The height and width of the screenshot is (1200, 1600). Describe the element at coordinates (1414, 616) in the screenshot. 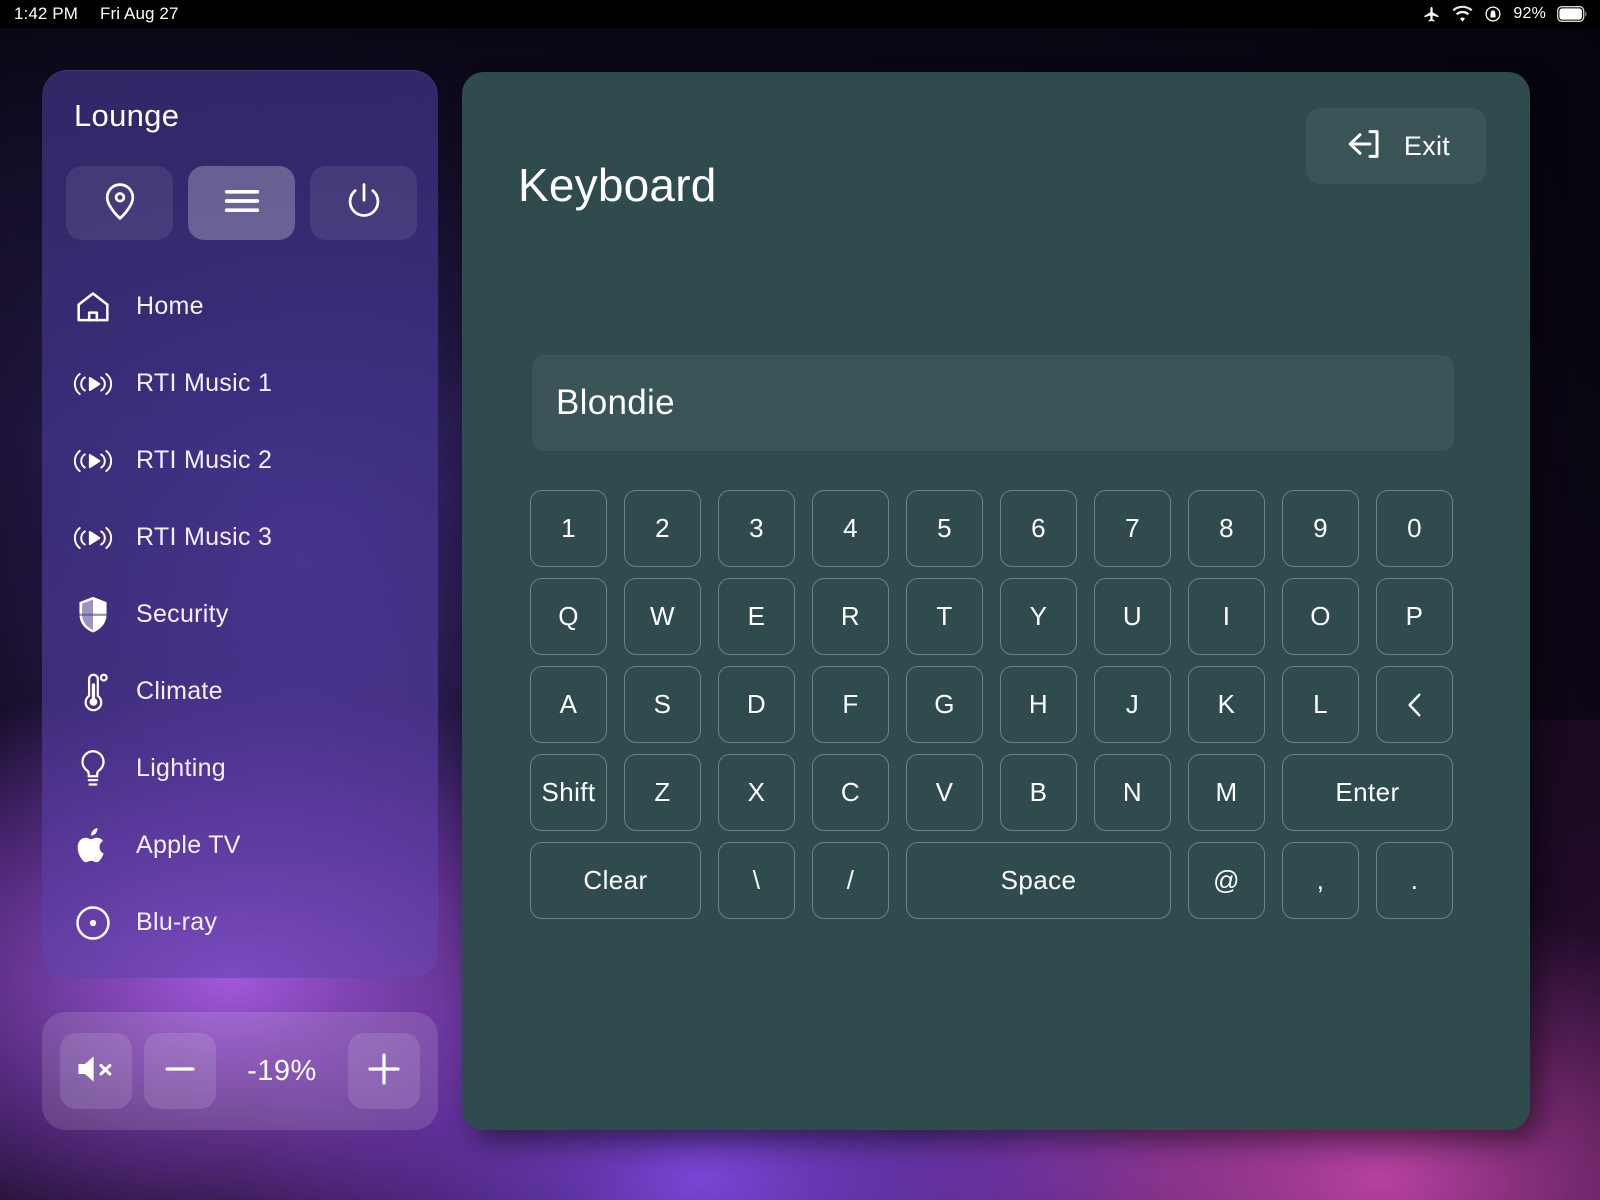

I see `key-p: P` at that location.